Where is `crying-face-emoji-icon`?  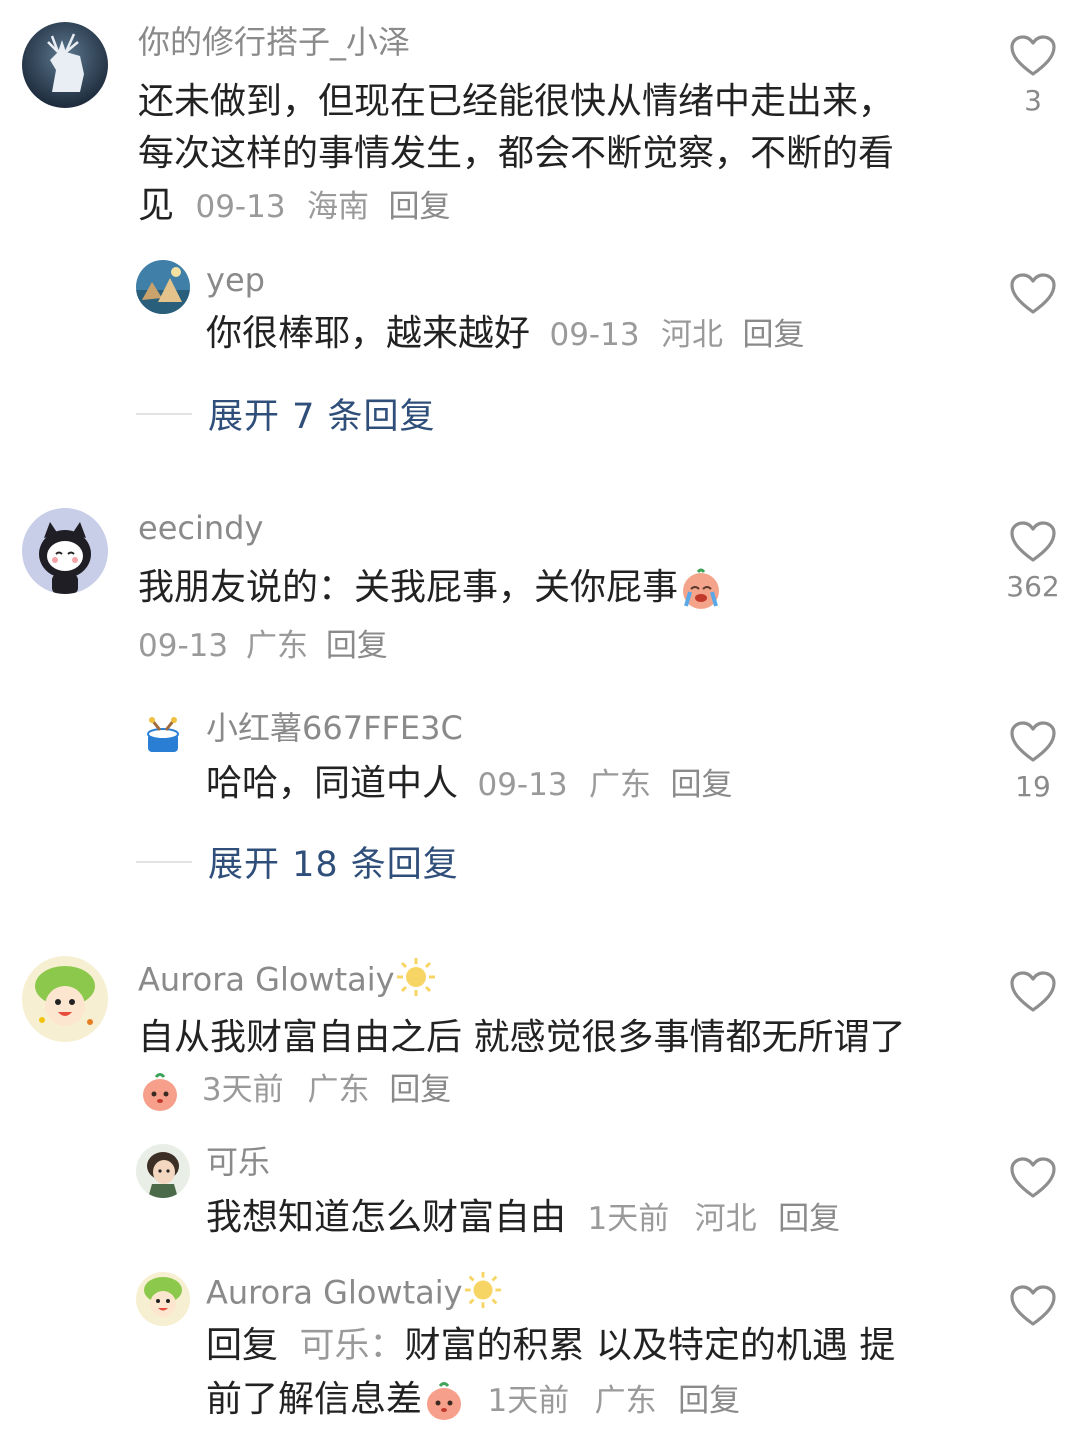 crying-face-emoji-icon is located at coordinates (701, 589).